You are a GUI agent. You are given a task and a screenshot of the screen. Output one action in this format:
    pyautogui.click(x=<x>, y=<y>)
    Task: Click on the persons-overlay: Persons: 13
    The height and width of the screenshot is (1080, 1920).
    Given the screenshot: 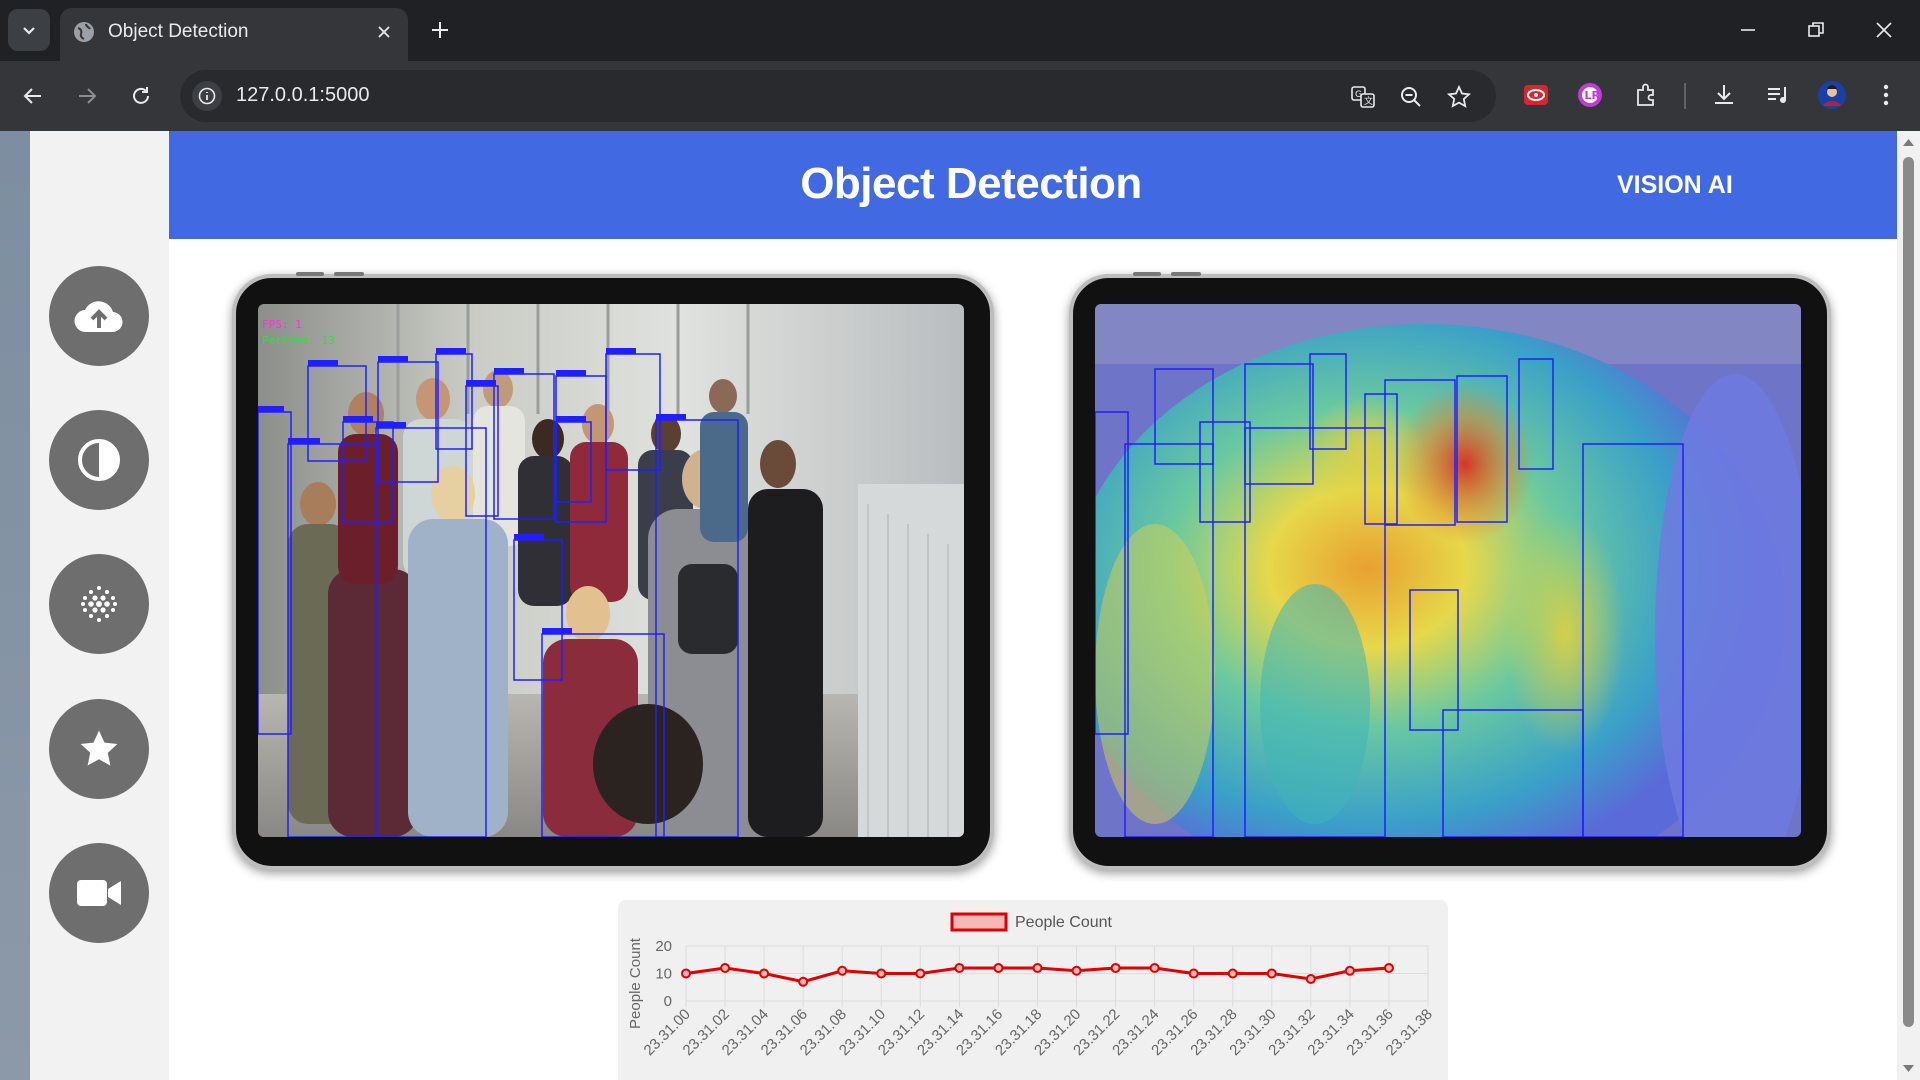 What is the action you would take?
    pyautogui.click(x=298, y=340)
    